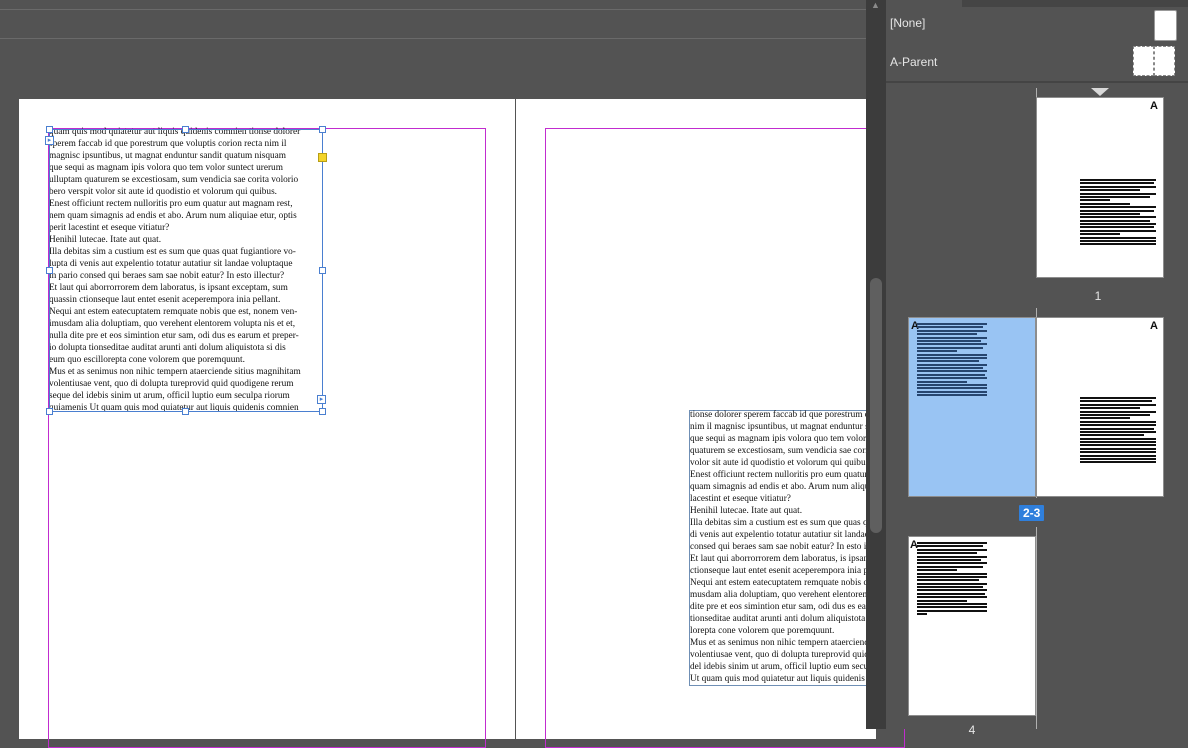 This screenshot has height=748, width=1188. I want to click on parent-row-a: A-Parent, so click(1037, 62).